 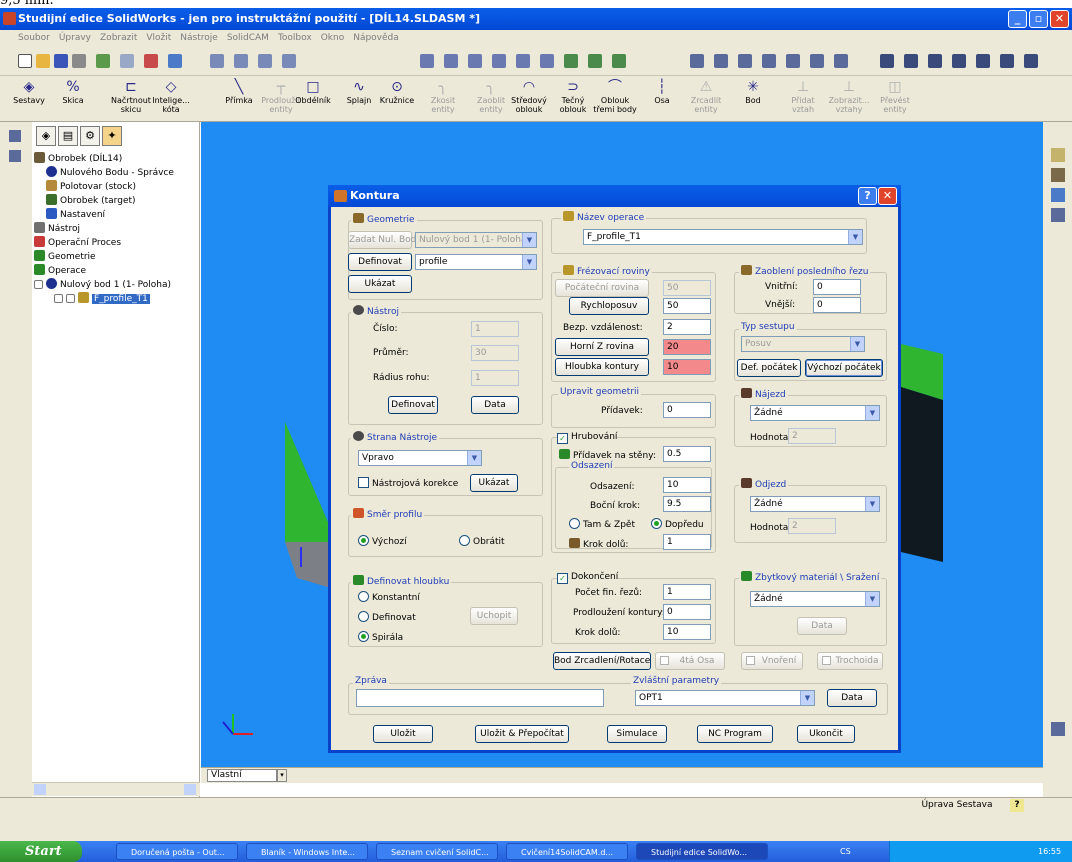 I want to click on pick-depth-button: Uchopit, so click(x=494, y=616).